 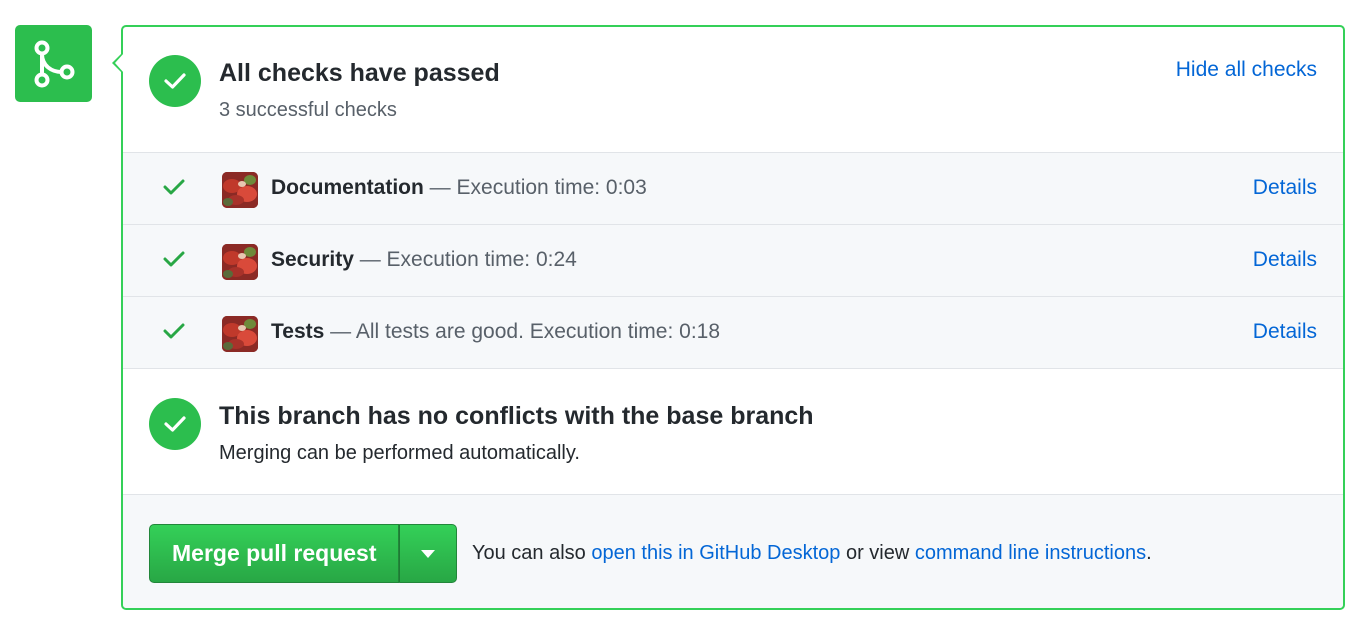 What do you see at coordinates (532, 553) in the screenshot?
I see `note-prefix: You can also` at bounding box center [532, 553].